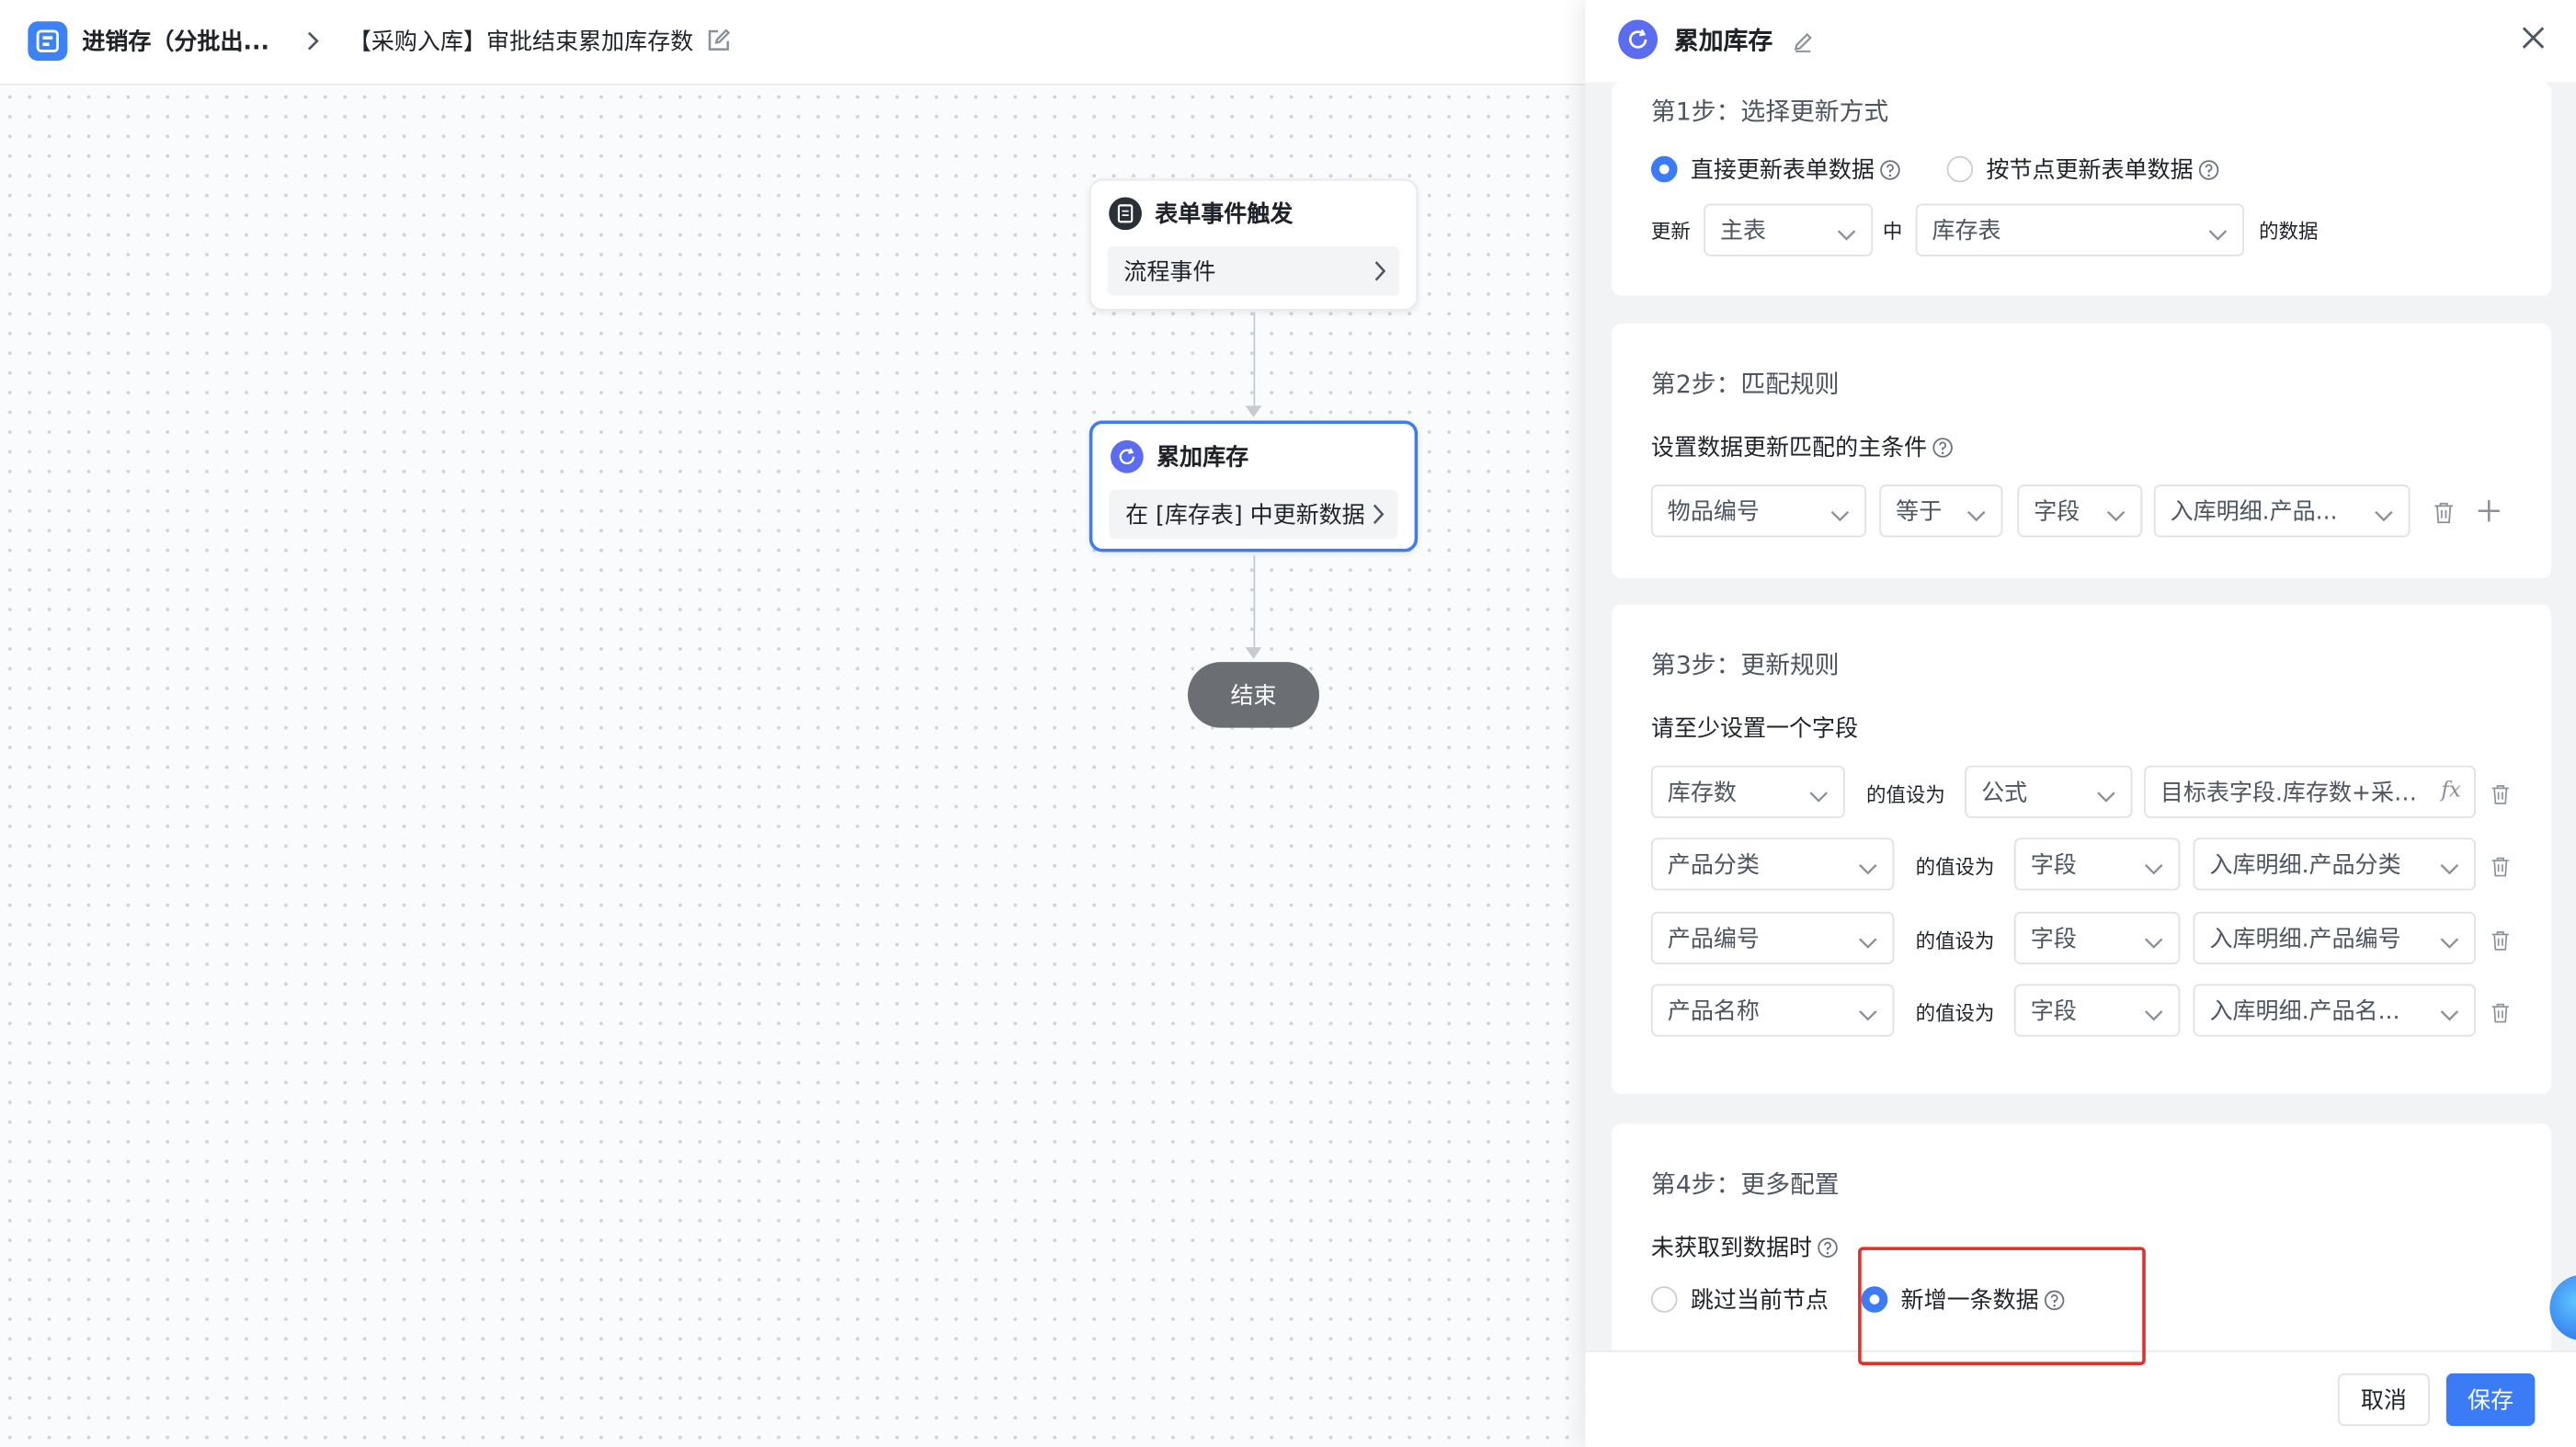 The height and width of the screenshot is (1447, 2576). What do you see at coordinates (1254, 244) in the screenshot?
I see `trigger-node: 表单事件触发 流程事件` at bounding box center [1254, 244].